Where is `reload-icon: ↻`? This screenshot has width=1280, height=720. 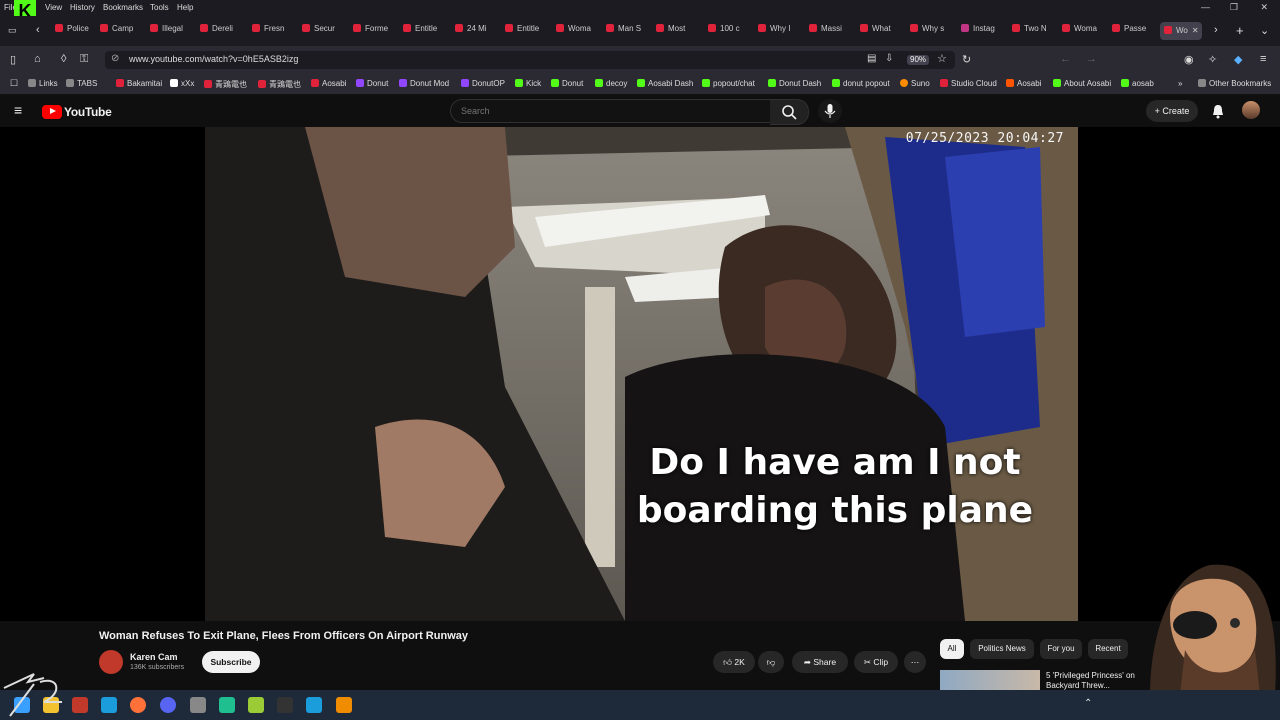
reload-icon: ↻ is located at coordinates (966, 59).